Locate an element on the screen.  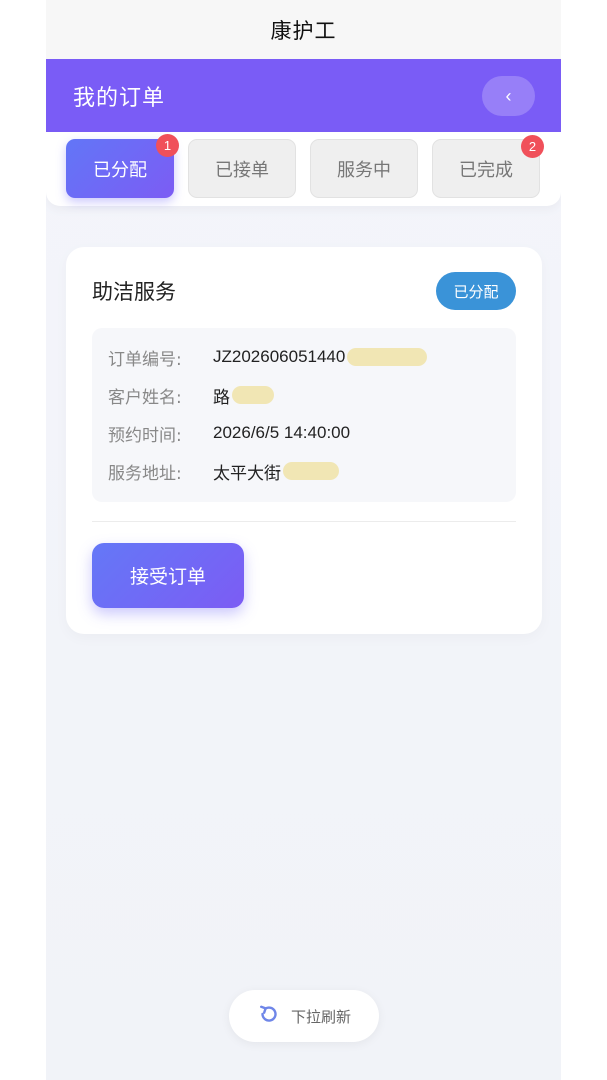
tab-label: 已分配 is located at coordinates (120, 170).